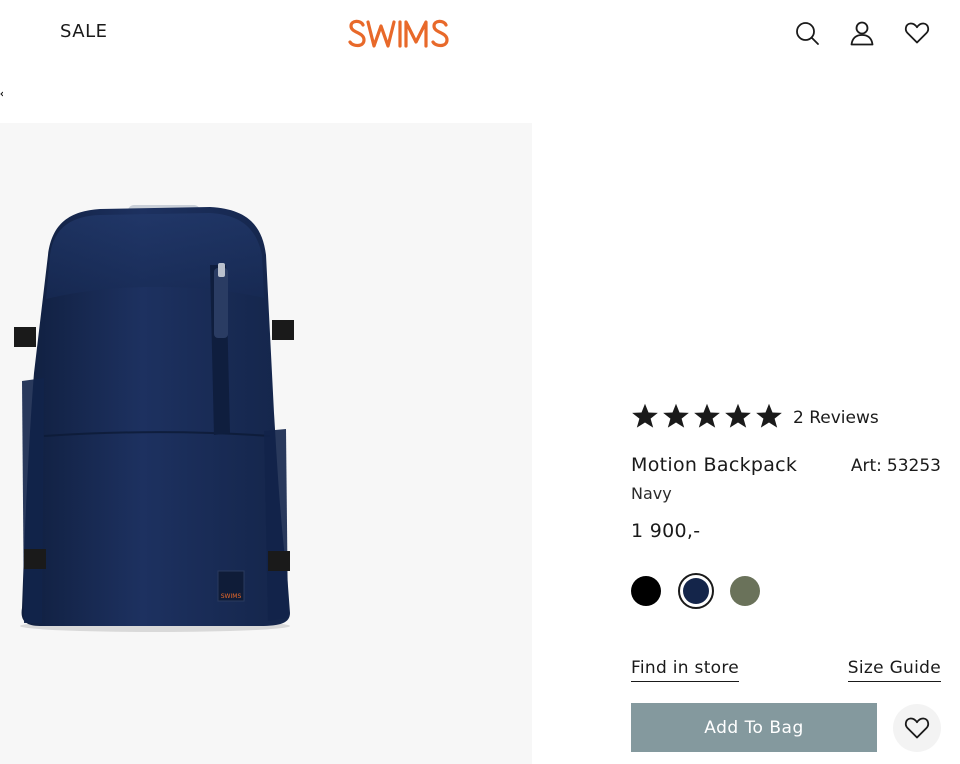 The image size is (960, 764). What do you see at coordinates (651, 493) in the screenshot?
I see `selected-color-name: Navy` at bounding box center [651, 493].